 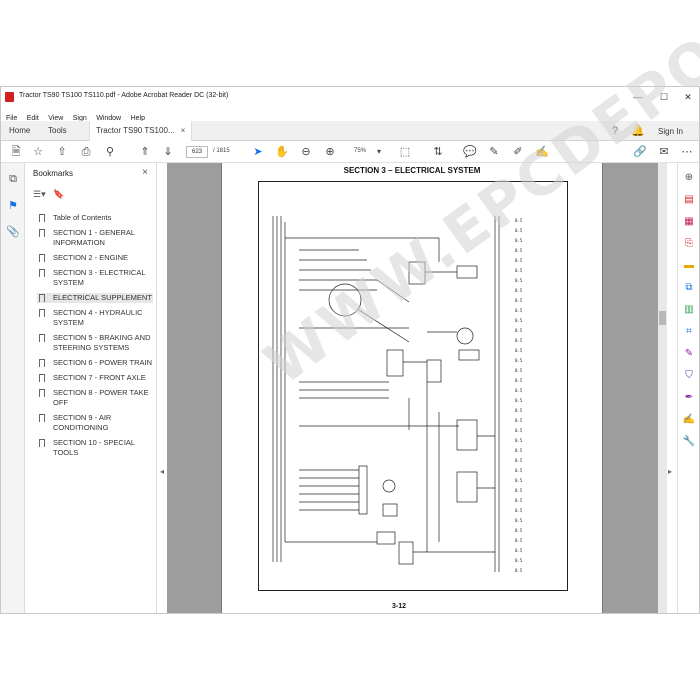 I want to click on organize-pages-icon: ▦, so click(x=689, y=222).